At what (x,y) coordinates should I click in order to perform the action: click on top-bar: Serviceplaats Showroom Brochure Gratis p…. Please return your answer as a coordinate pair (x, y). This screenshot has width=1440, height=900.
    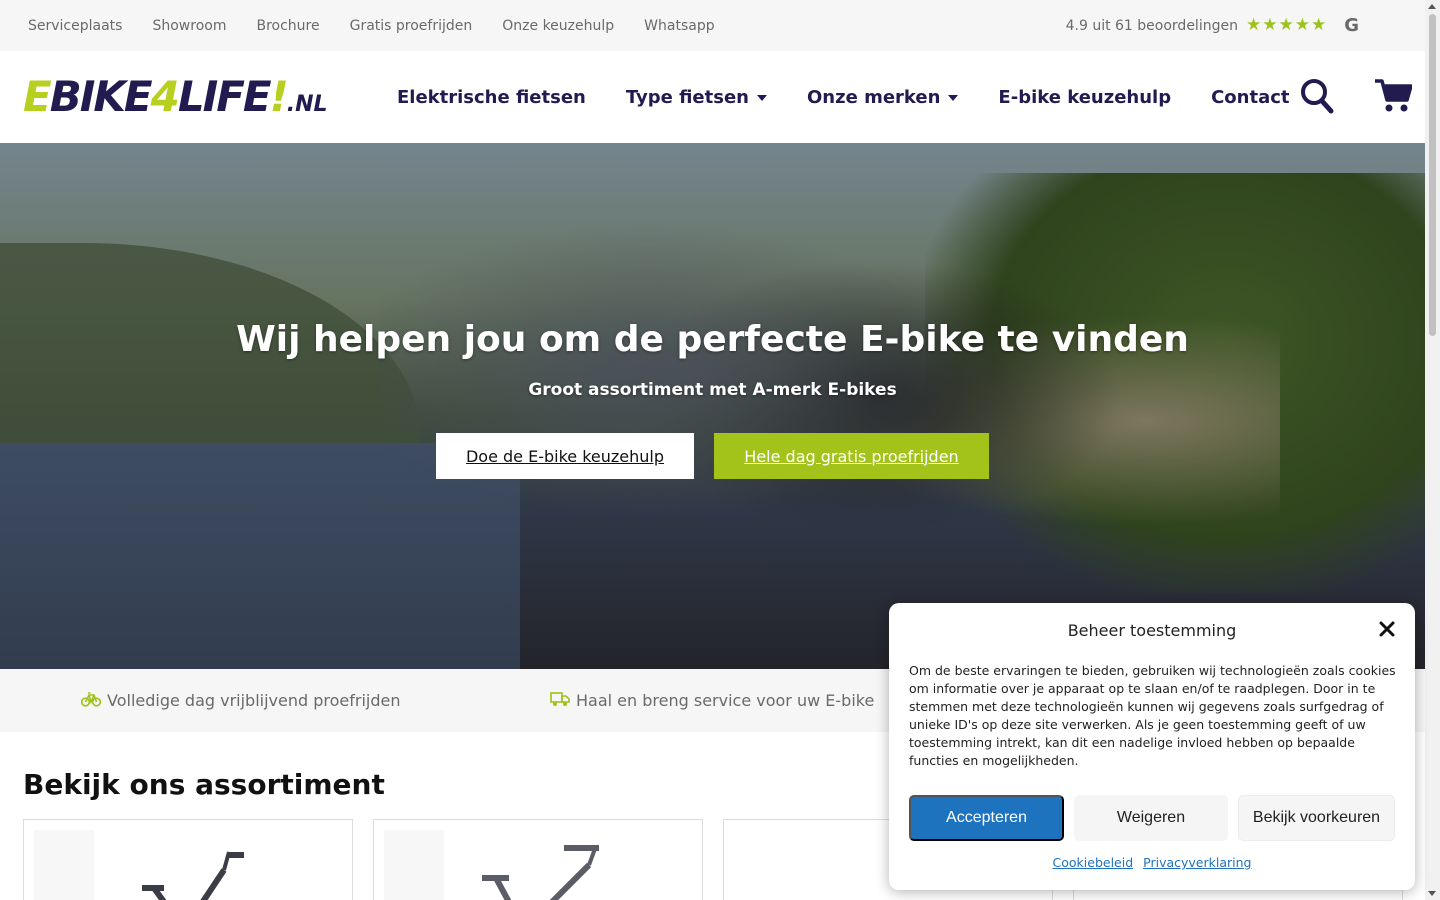
    Looking at the image, I should click on (712, 25).